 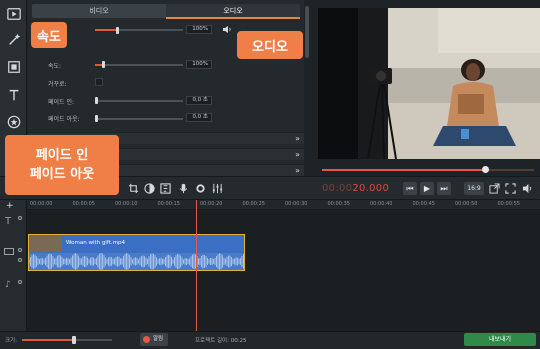 What do you see at coordinates (338, 204) in the screenshot?
I see `ruler-tick-label: 00:00:35` at bounding box center [338, 204].